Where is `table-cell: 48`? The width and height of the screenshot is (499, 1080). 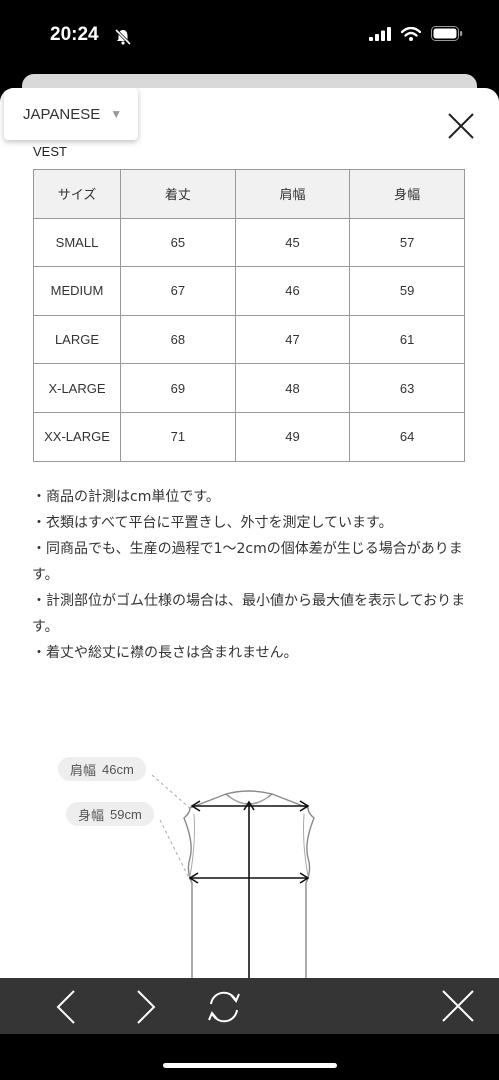 table-cell: 48 is located at coordinates (293, 388).